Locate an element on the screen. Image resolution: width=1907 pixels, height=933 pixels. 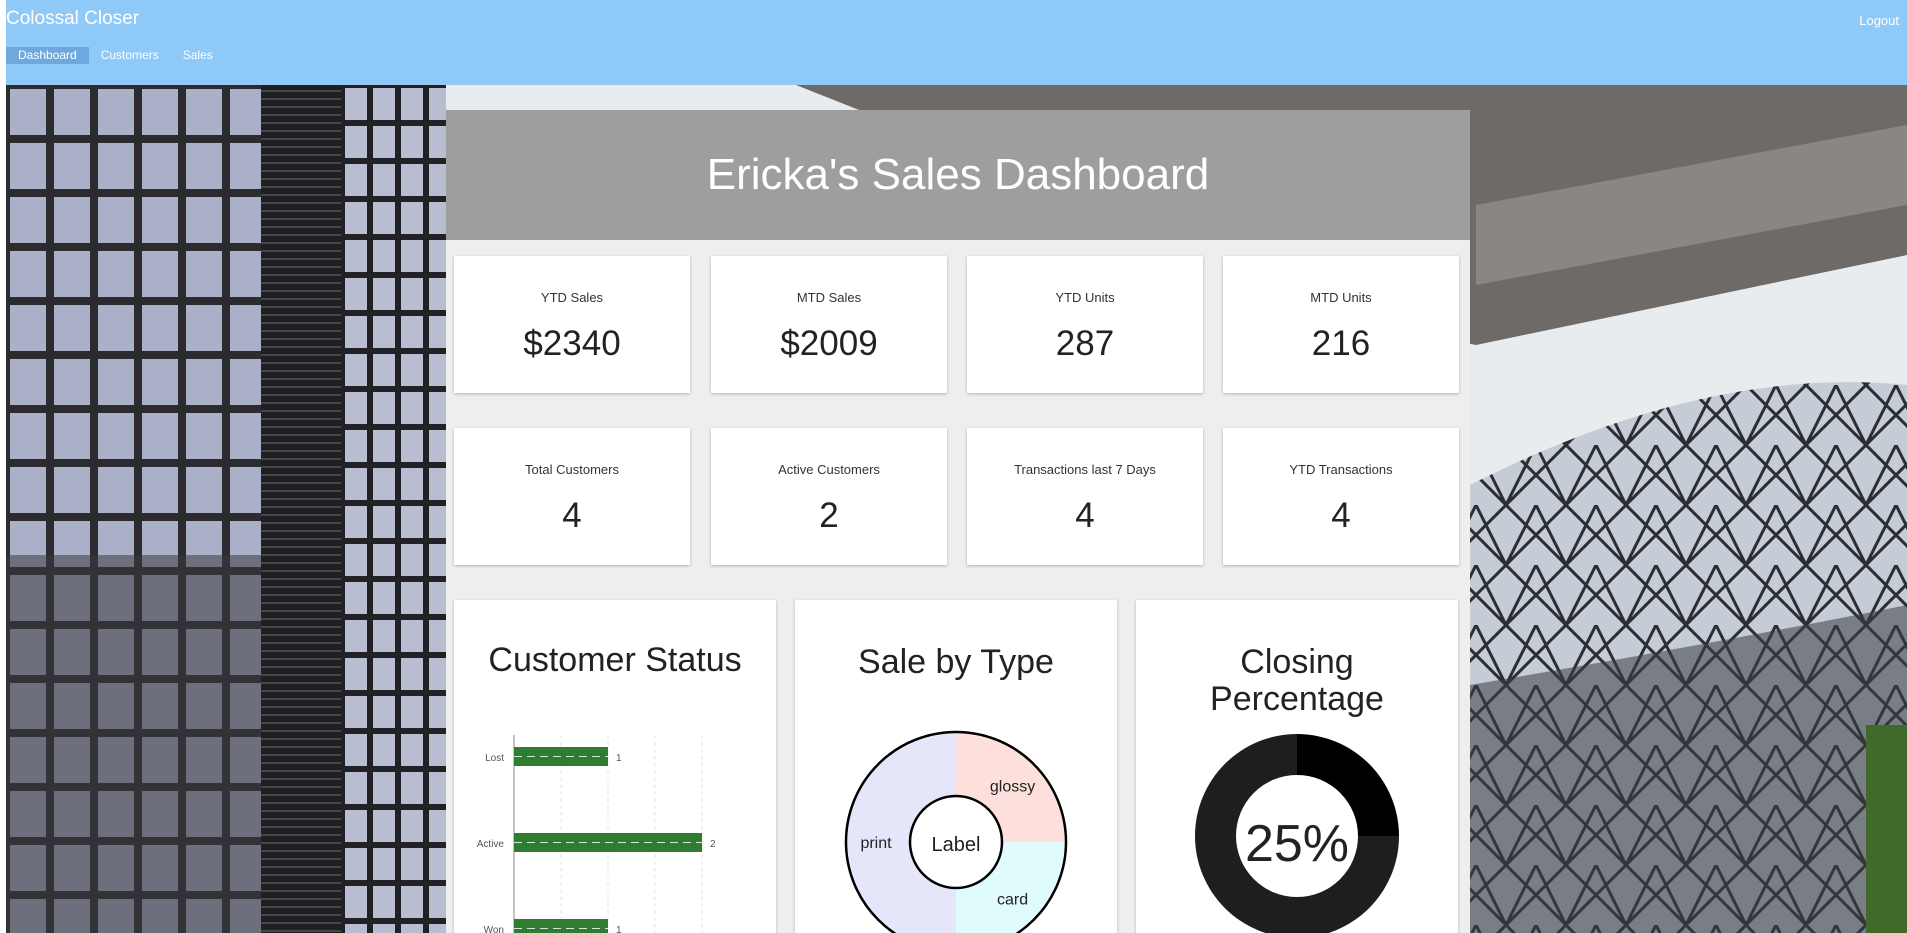
stat-card-transactions-7-days: Transactions last 7 Days 4 is located at coordinates (1085, 496).